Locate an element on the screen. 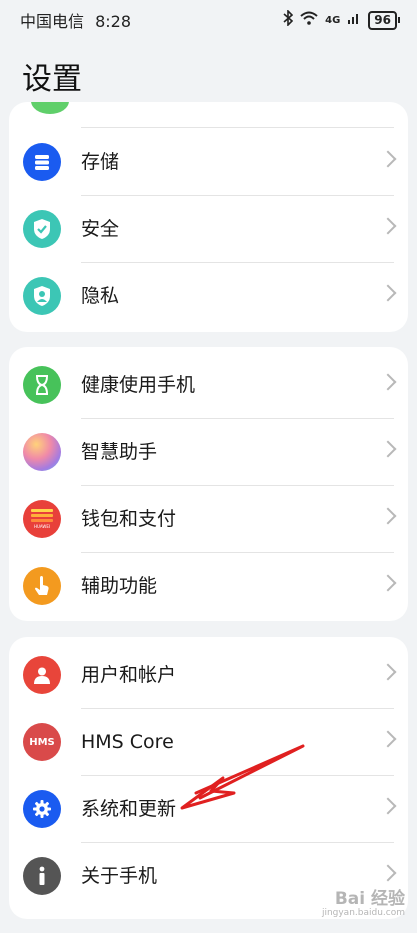 The height and width of the screenshot is (933, 417). info-icon is located at coordinates (42, 876).